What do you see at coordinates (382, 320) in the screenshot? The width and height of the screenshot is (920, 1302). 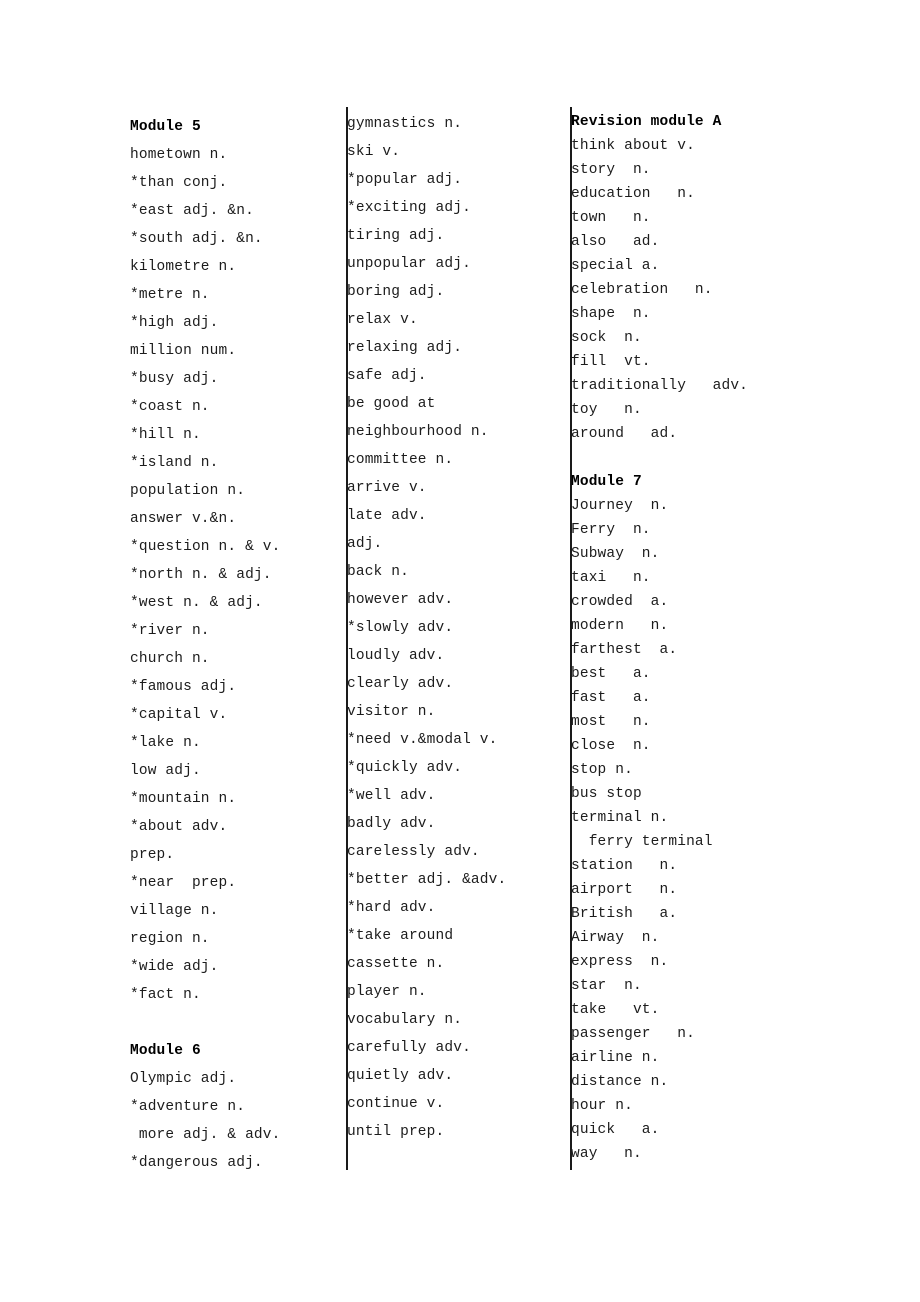 I see `vocabulary-entry: relax v.` at bounding box center [382, 320].